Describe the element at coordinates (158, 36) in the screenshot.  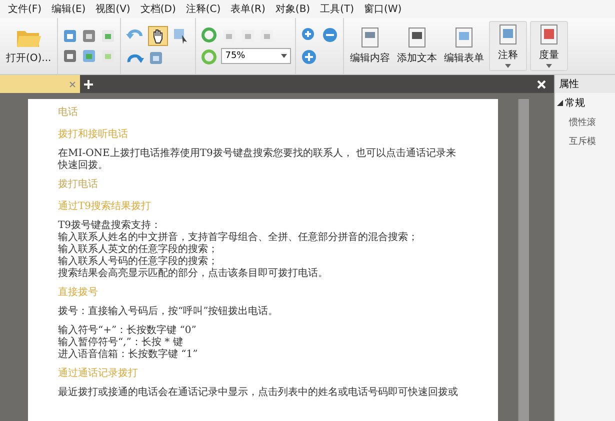
I see `hand-tool-button` at that location.